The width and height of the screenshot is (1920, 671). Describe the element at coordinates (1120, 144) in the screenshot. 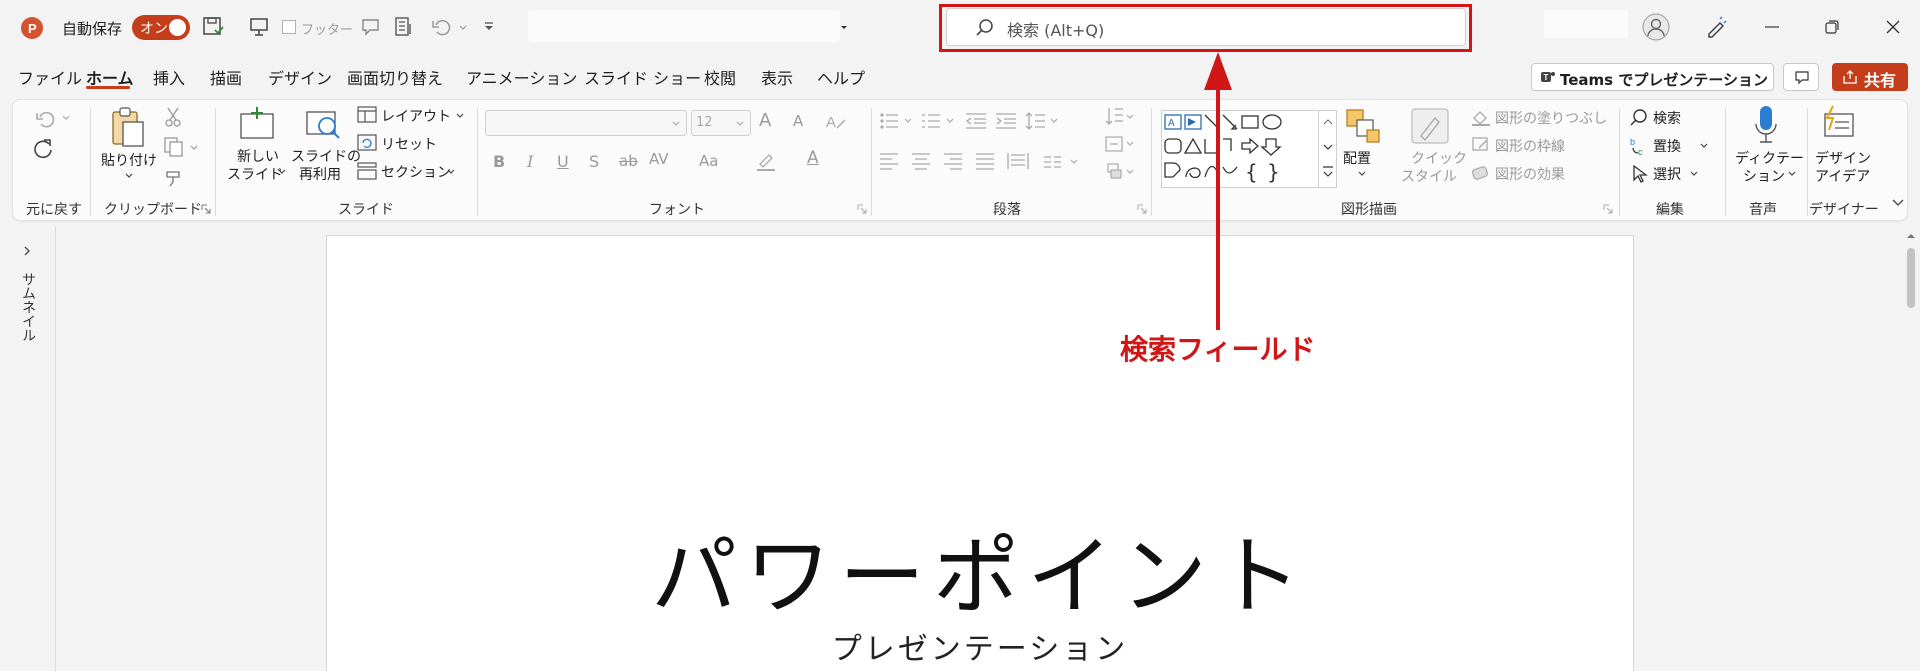

I see `align-text-icon` at that location.